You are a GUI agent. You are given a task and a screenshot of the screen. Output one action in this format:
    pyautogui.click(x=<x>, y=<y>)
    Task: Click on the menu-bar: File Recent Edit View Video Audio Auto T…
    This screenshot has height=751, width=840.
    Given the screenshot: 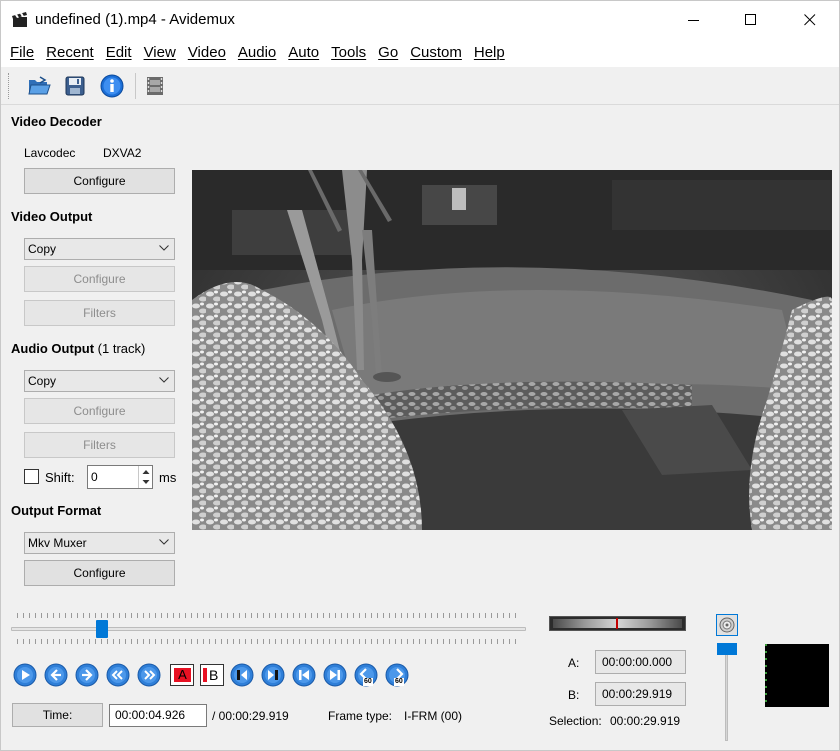 What is the action you would take?
    pyautogui.click(x=420, y=53)
    